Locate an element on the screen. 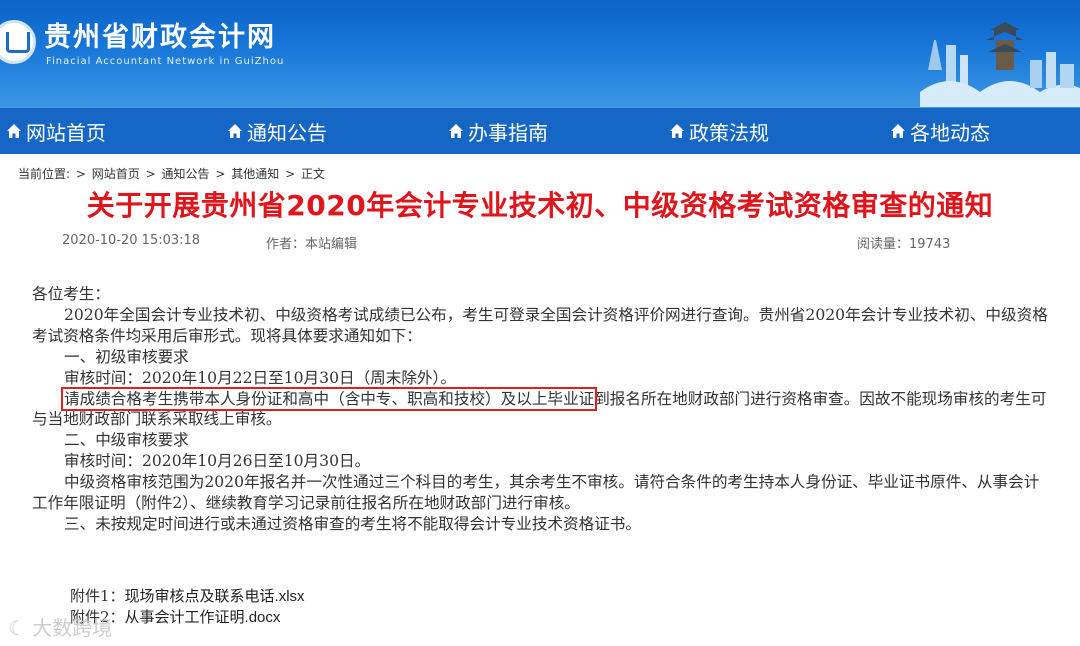 The image size is (1080, 646). main-nav: 网站首页 通知公告 办事指南 政策法规 各地动态 is located at coordinates (540, 130).